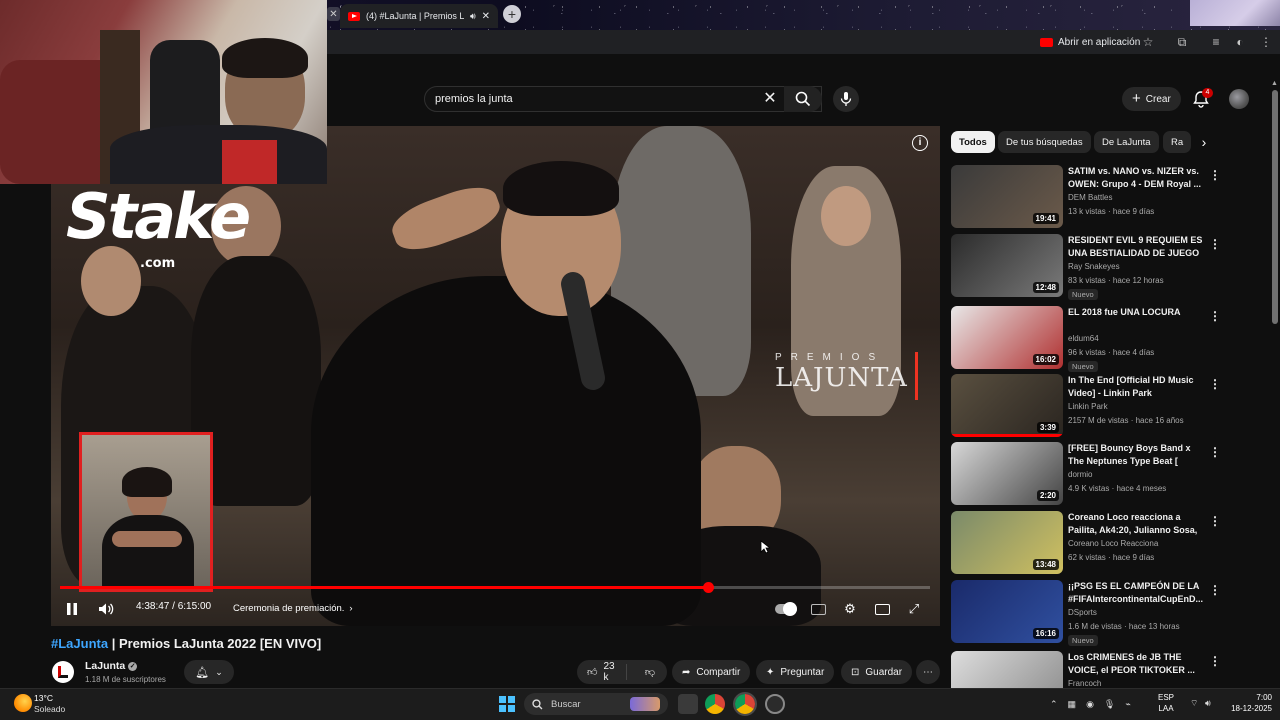 This screenshot has width=1280, height=720. I want to click on chip-from-channel: De LaJunta, so click(1126, 142).